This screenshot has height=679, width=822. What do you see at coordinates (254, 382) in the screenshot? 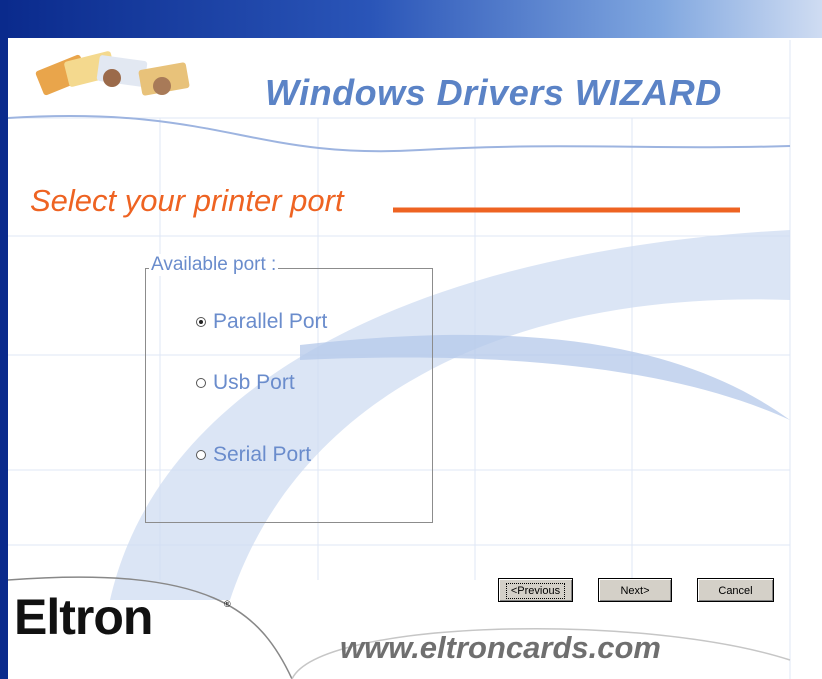
I see `usb-port-label: Usb Port` at bounding box center [254, 382].